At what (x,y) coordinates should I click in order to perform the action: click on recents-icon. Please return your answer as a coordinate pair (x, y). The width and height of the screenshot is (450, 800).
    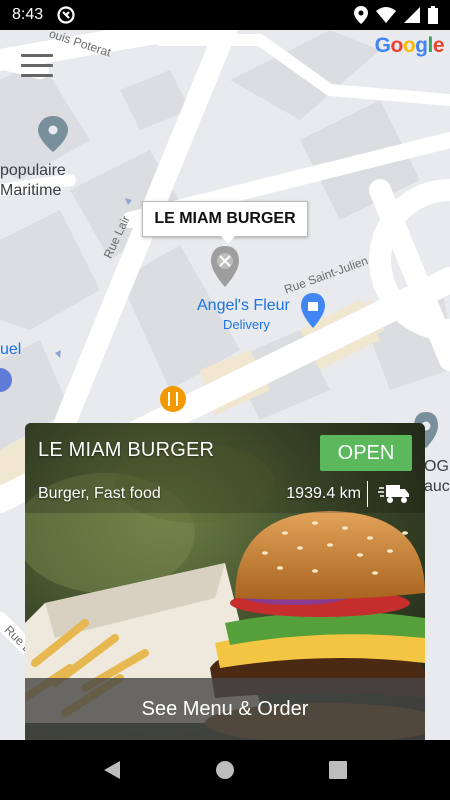
    Looking at the image, I should click on (338, 770).